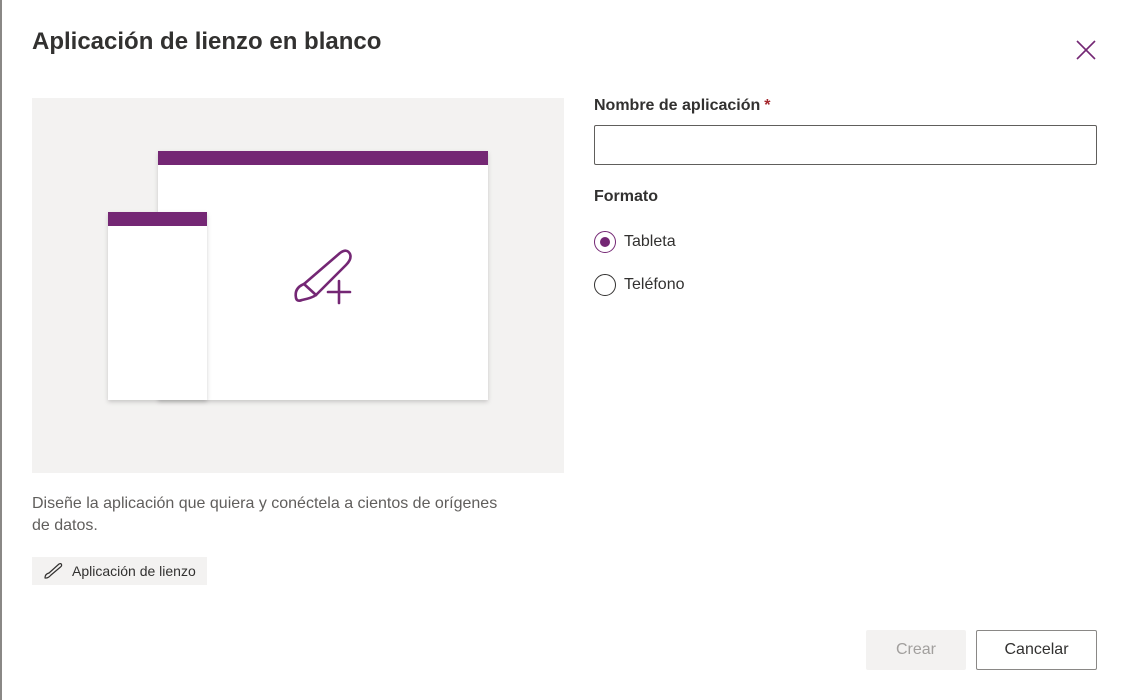  Describe the element at coordinates (605, 285) in the screenshot. I see `radio-phone-circle` at that location.